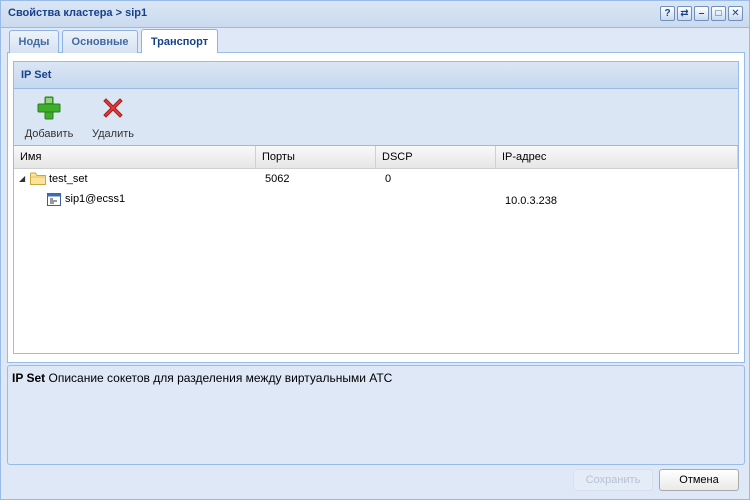 Image resolution: width=750 pixels, height=500 pixels. What do you see at coordinates (376, 75) in the screenshot?
I see `panel-title: IP Set` at bounding box center [376, 75].